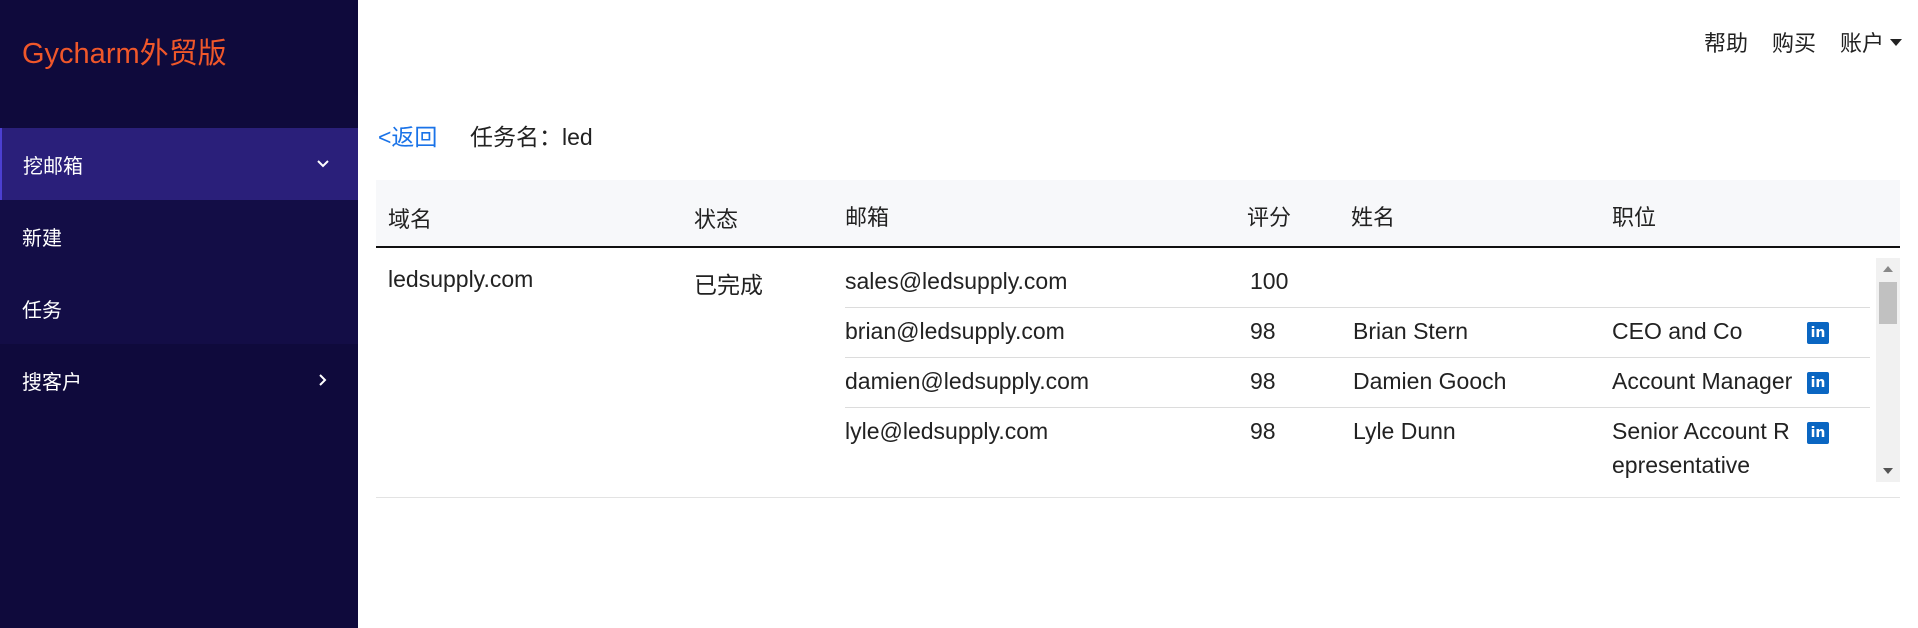 Image resolution: width=1918 pixels, height=628 pixels. Describe the element at coordinates (1896, 42) in the screenshot. I see `caret-down-icon` at that location.